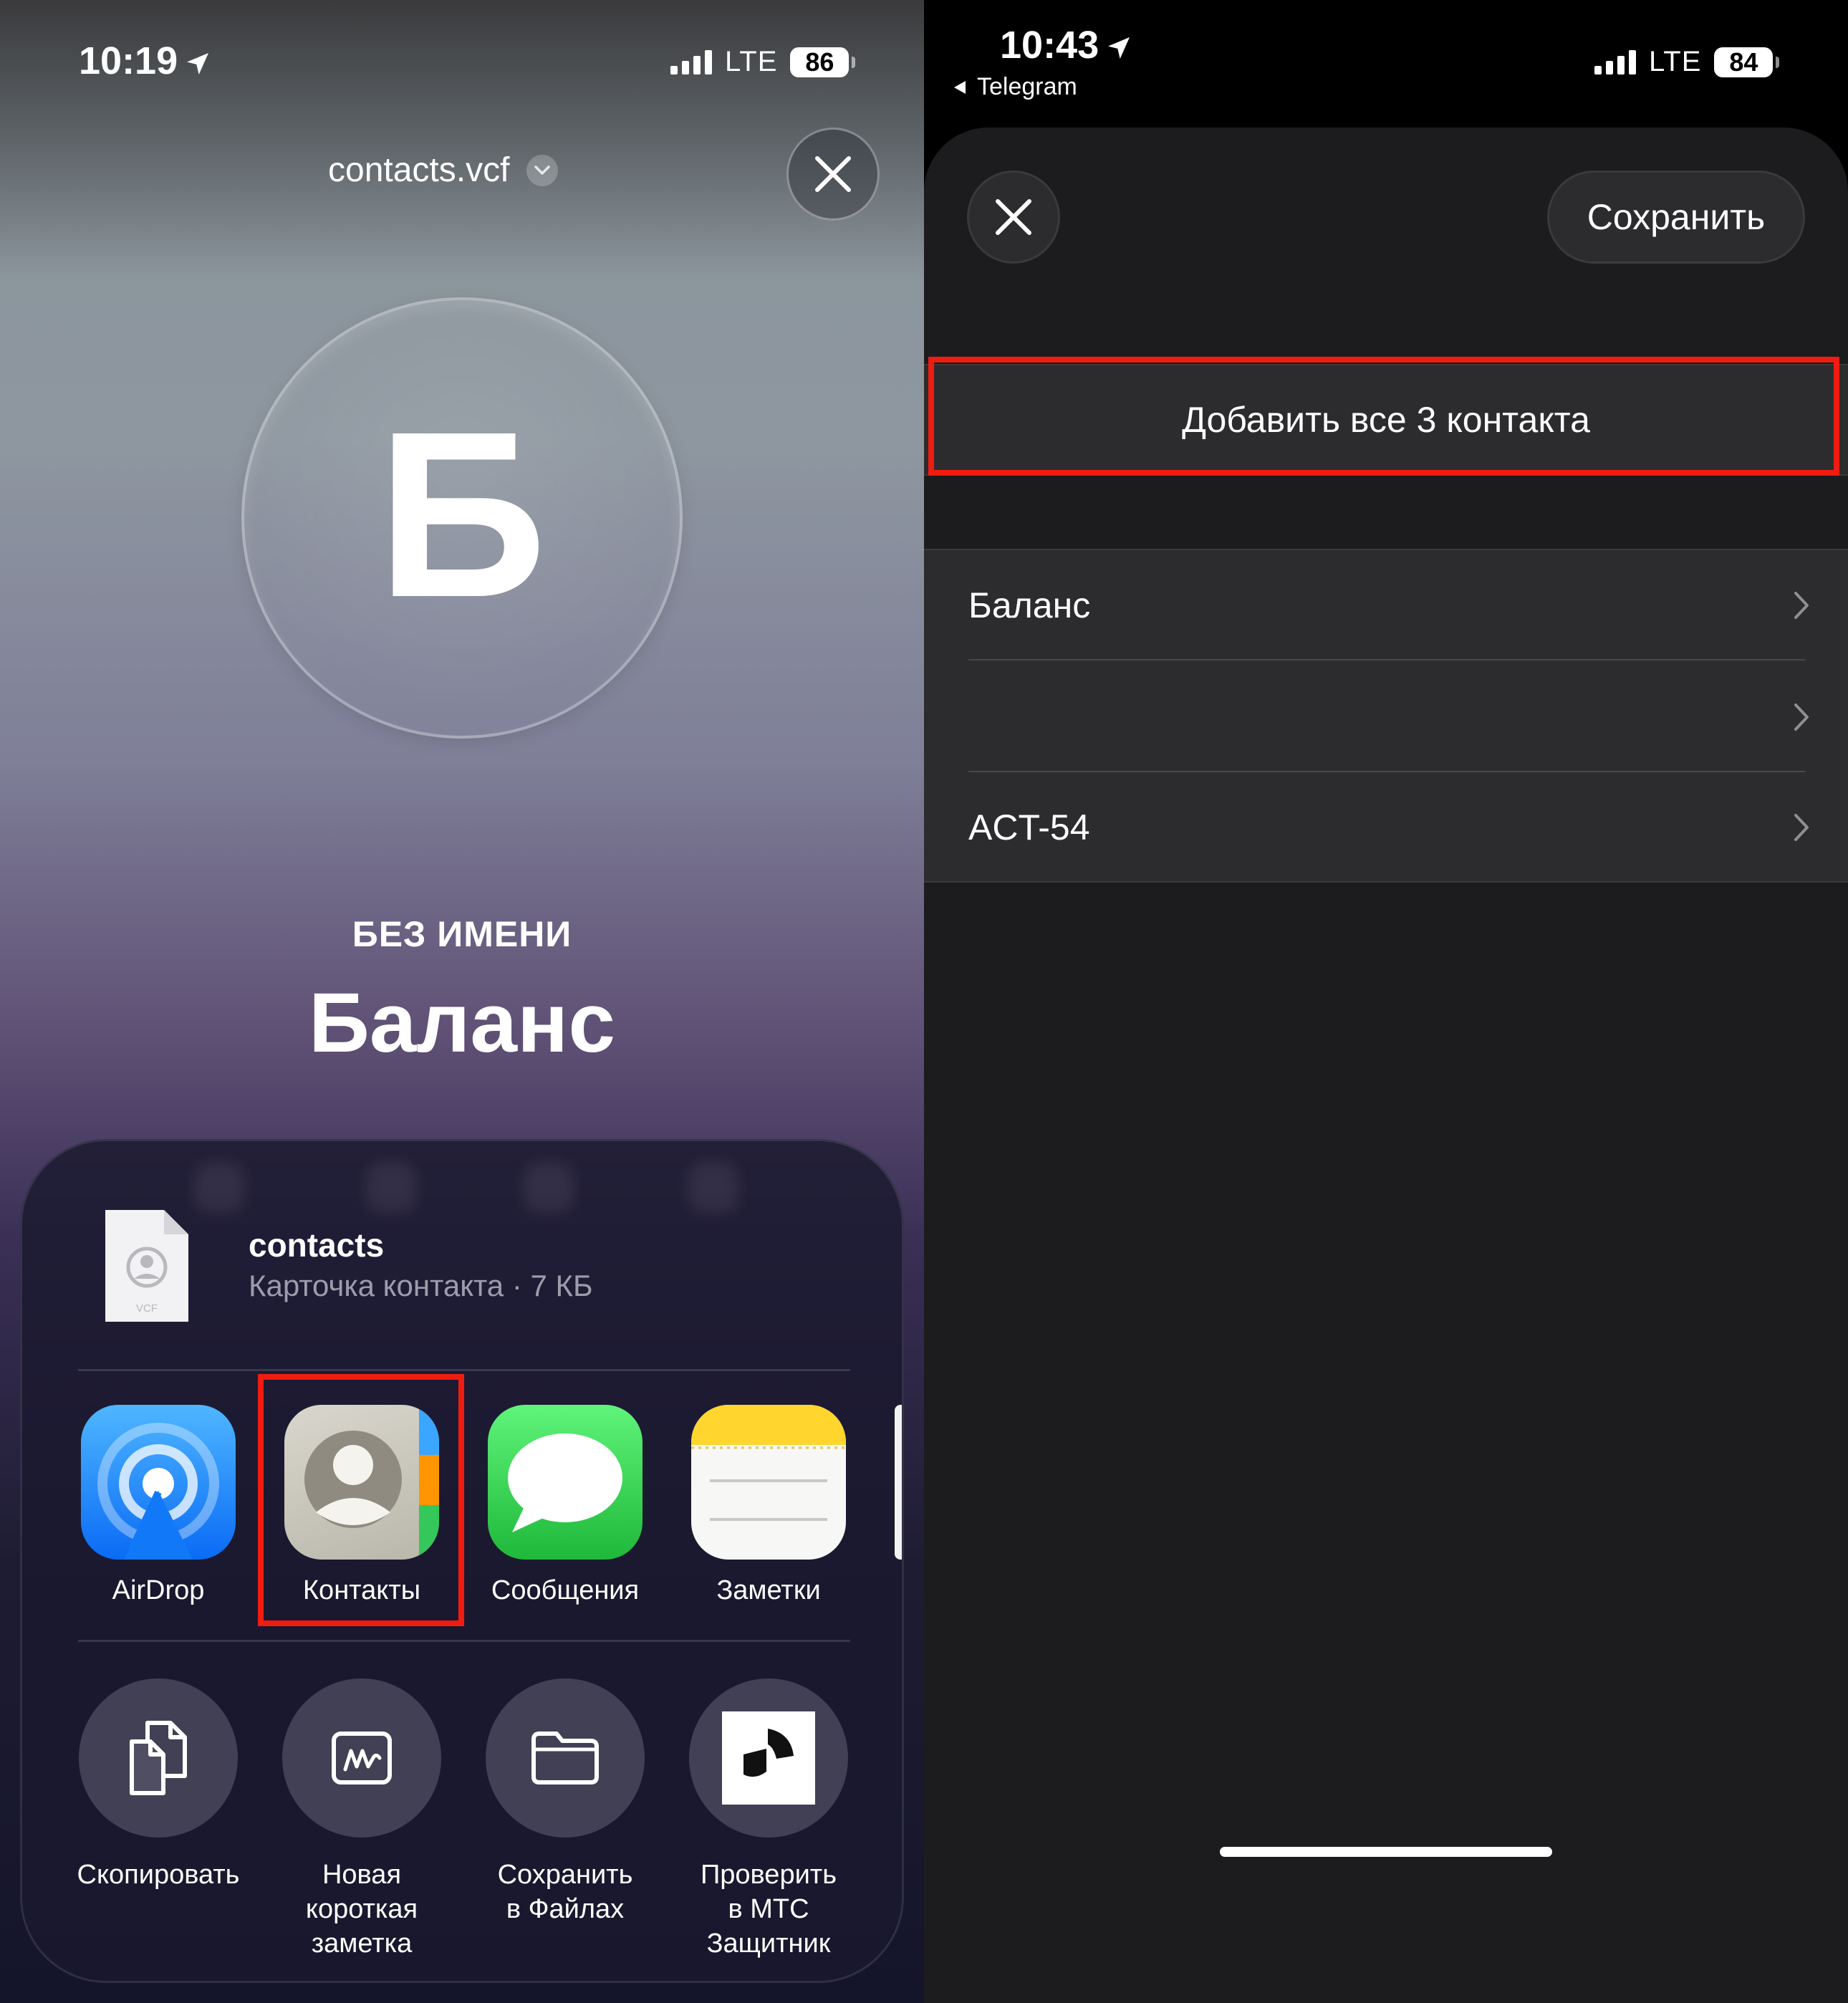  Describe the element at coordinates (146, 1266) in the screenshot. I see `vcf-file-icon: VCF` at that location.